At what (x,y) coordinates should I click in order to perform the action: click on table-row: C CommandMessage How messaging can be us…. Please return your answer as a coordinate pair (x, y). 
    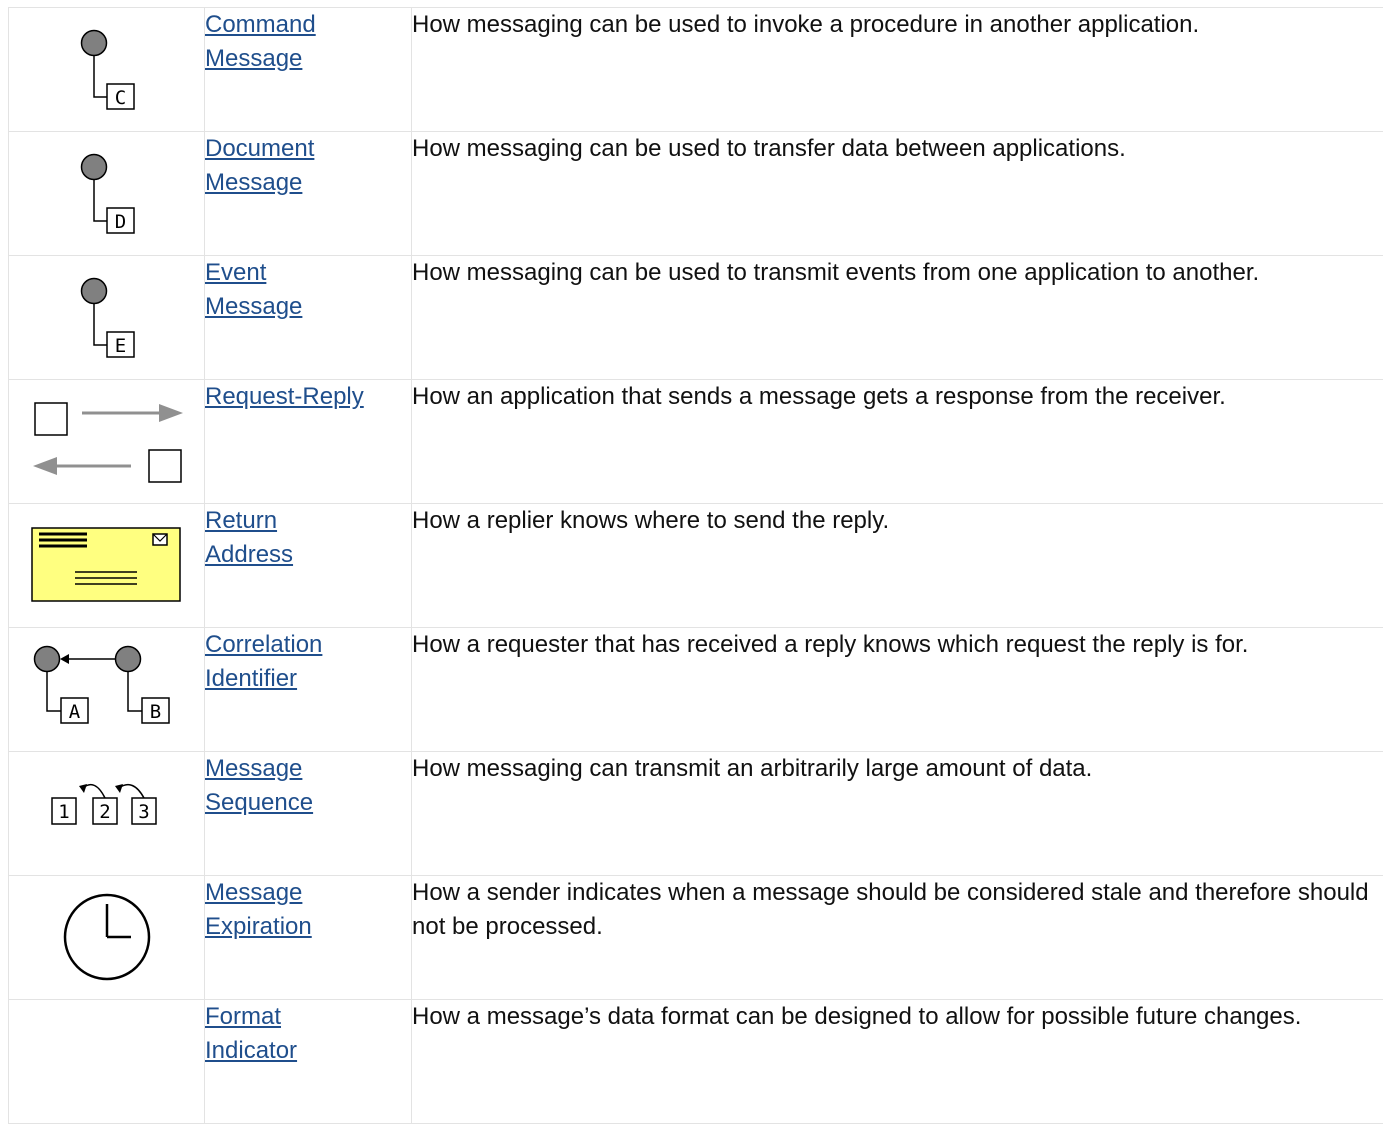
    Looking at the image, I should click on (696, 70).